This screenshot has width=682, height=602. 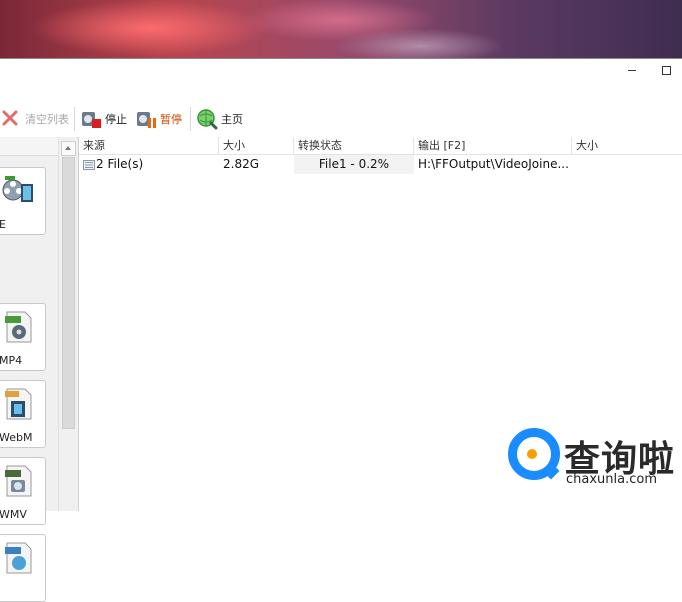 What do you see at coordinates (341, 119) in the screenshot?
I see `toolbar: 清空列表 停止 暂停 主页` at bounding box center [341, 119].